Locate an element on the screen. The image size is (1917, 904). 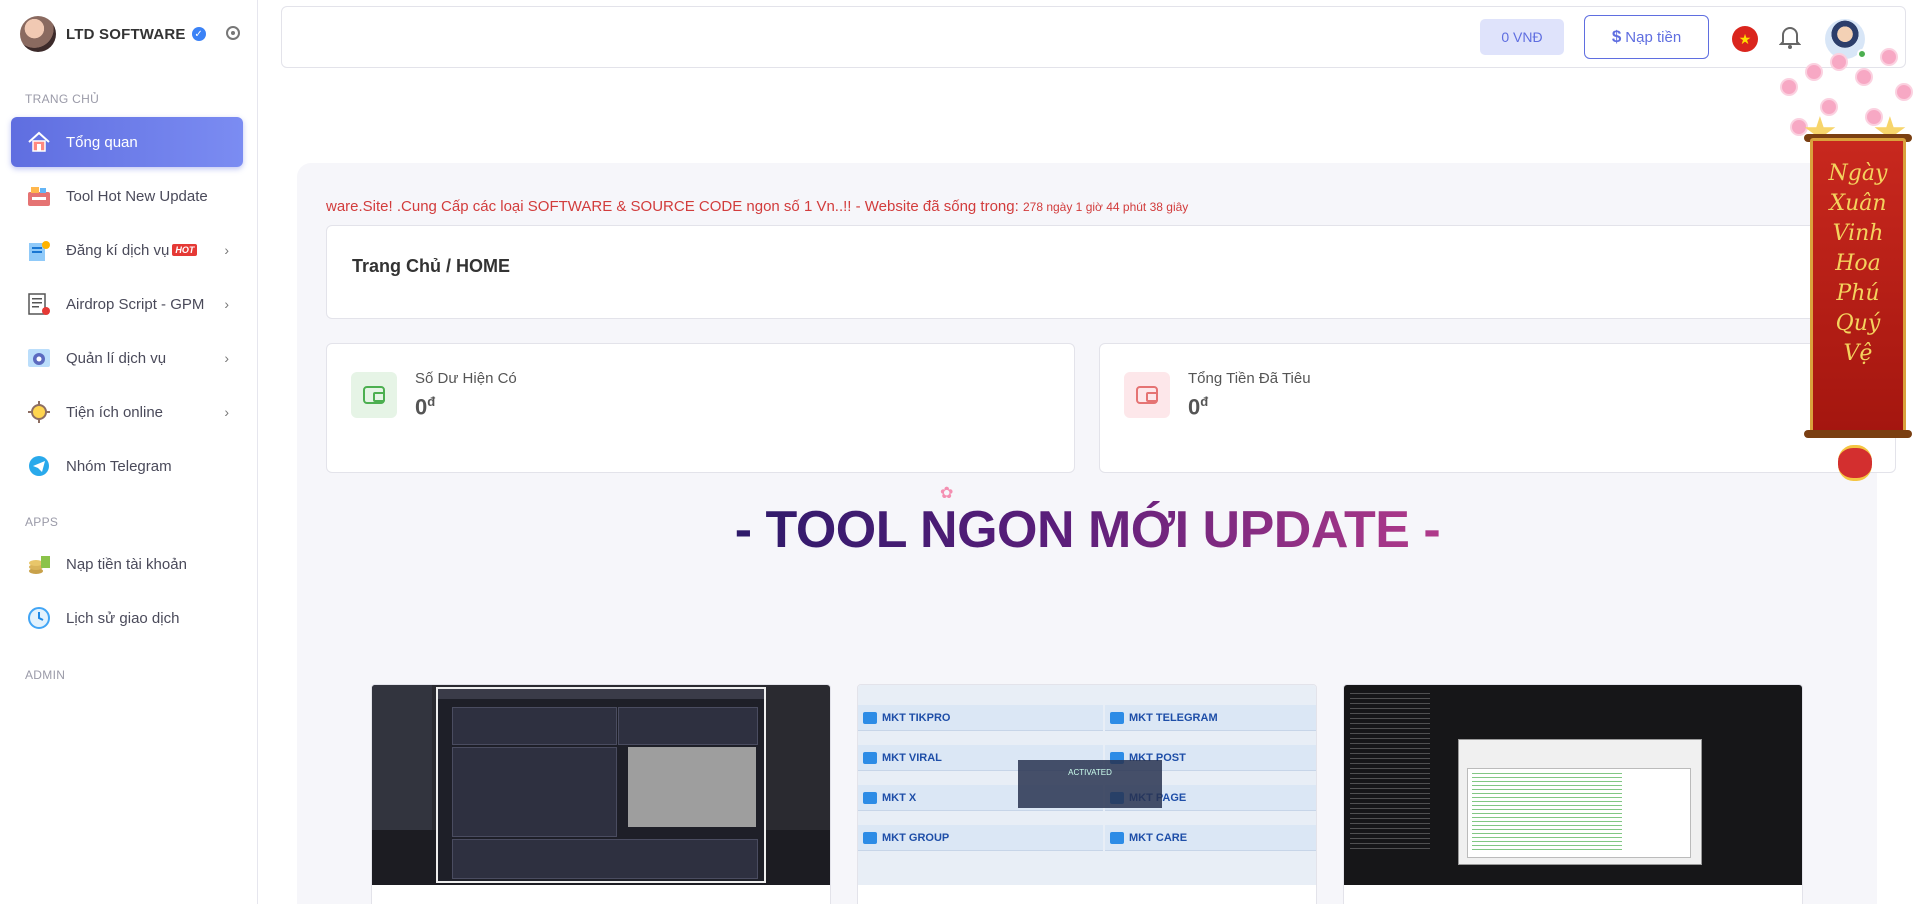
breadcrumb: Trang Chủ / HOME is located at coordinates (431, 266).